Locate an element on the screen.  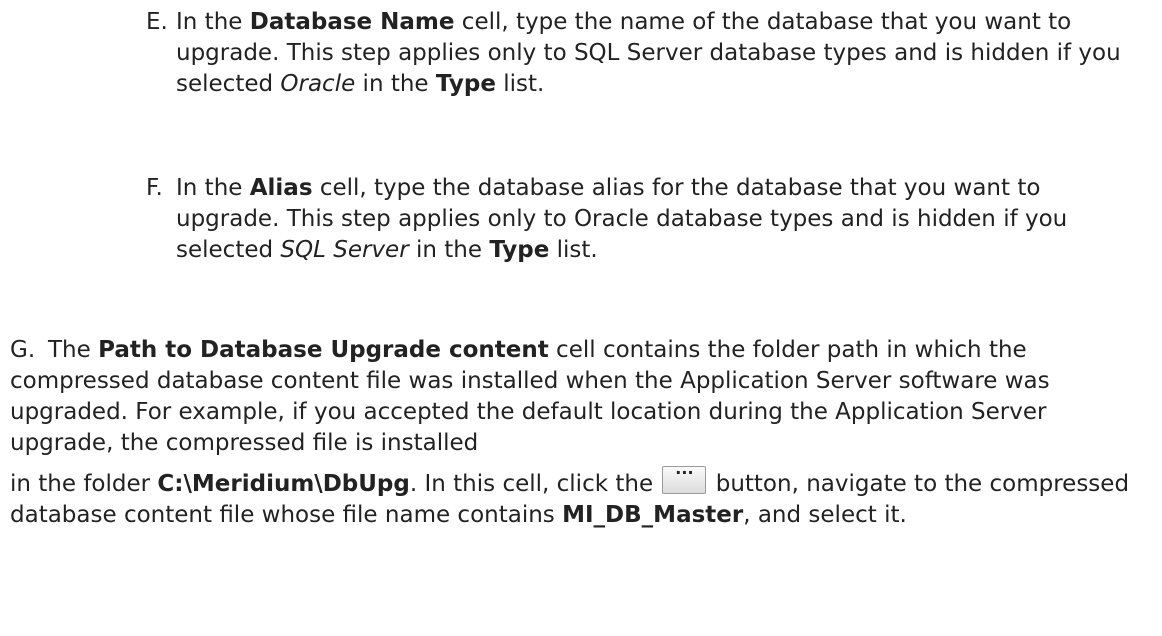
folder-path: C:\Meridium\DbUpg is located at coordinates (283, 484).